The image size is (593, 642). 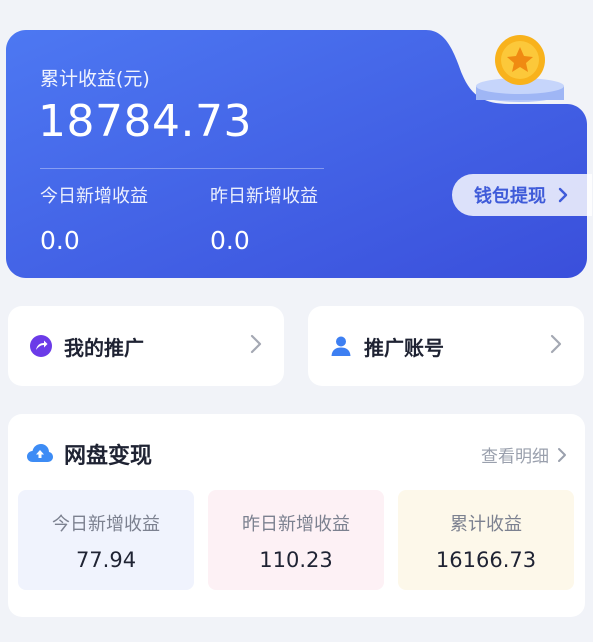 What do you see at coordinates (510, 196) in the screenshot?
I see `wallet-withdraw-label: 钱包提现` at bounding box center [510, 196].